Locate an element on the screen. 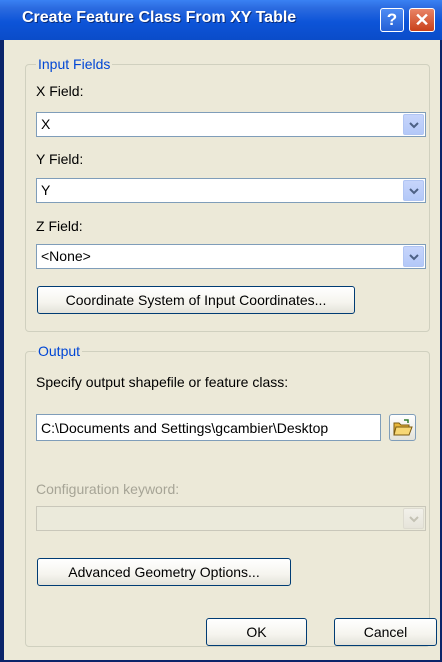  ok-button: OK is located at coordinates (256, 632).